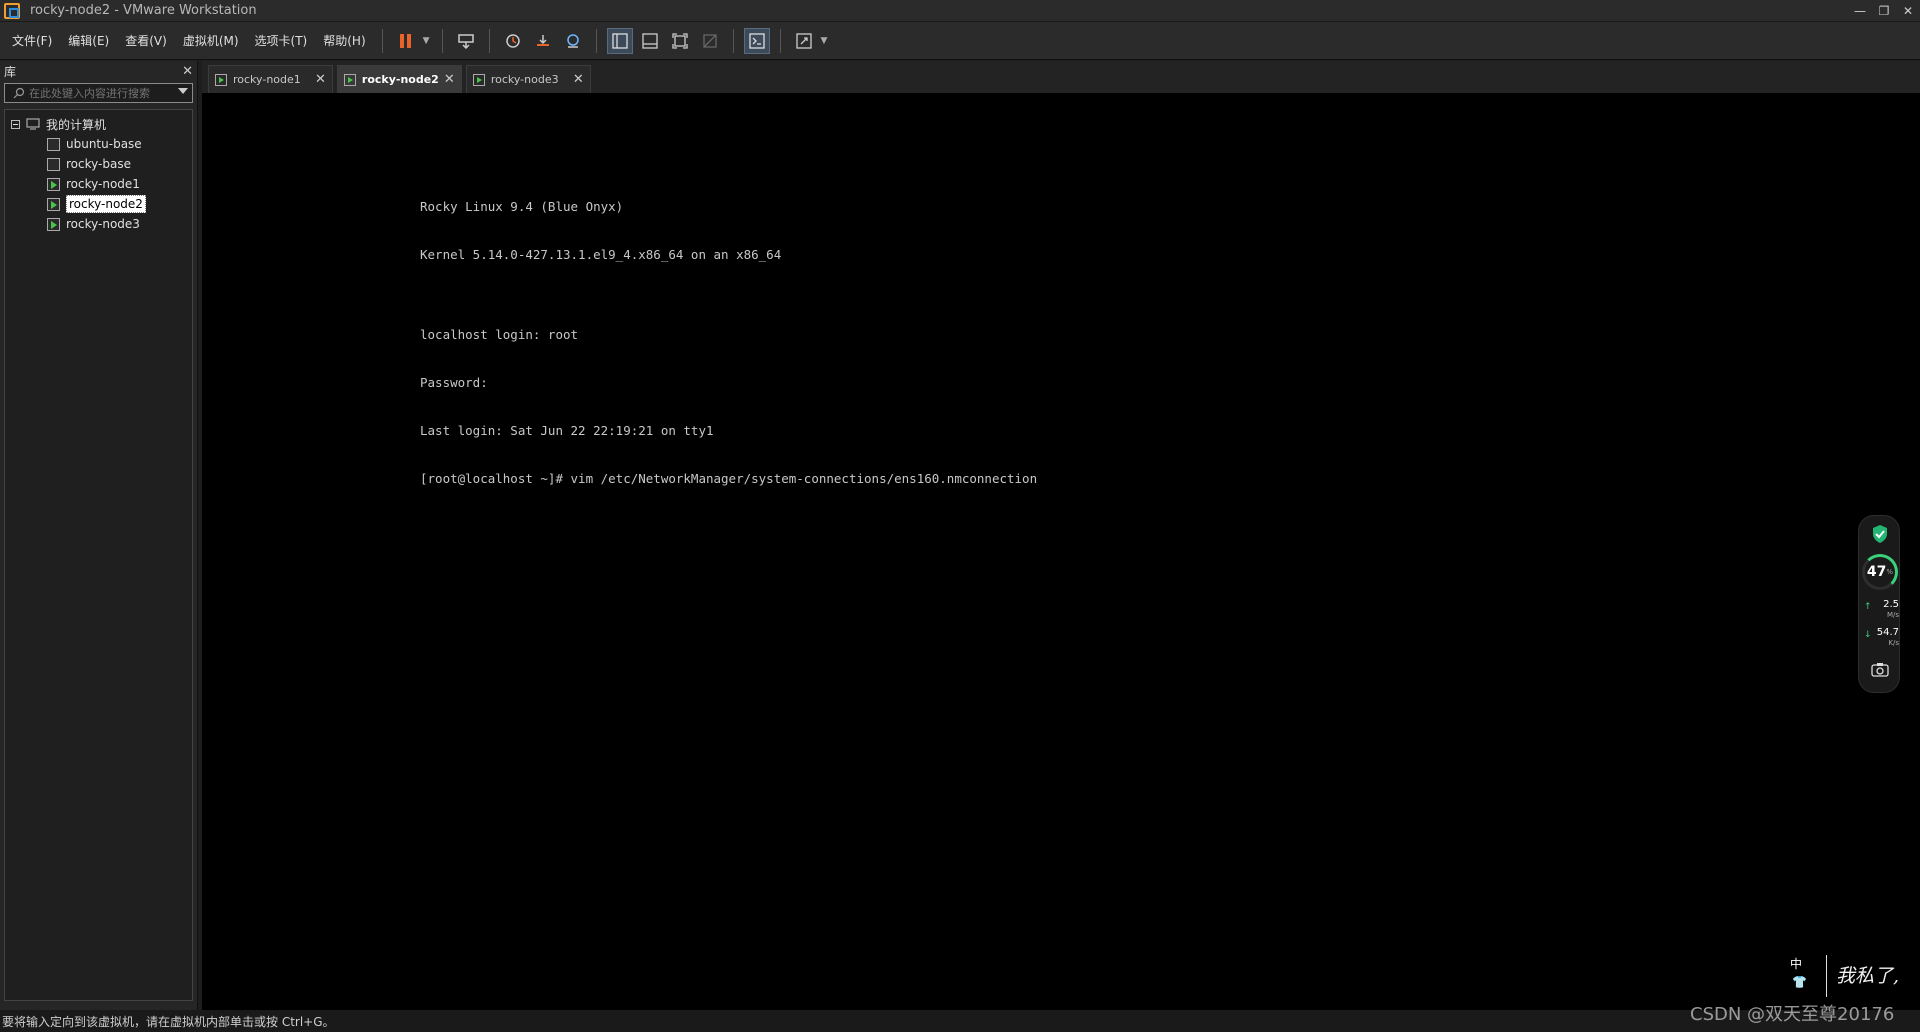 Image resolution: width=1920 pixels, height=1032 pixels. I want to click on search-dropdown-icon, so click(183, 91).